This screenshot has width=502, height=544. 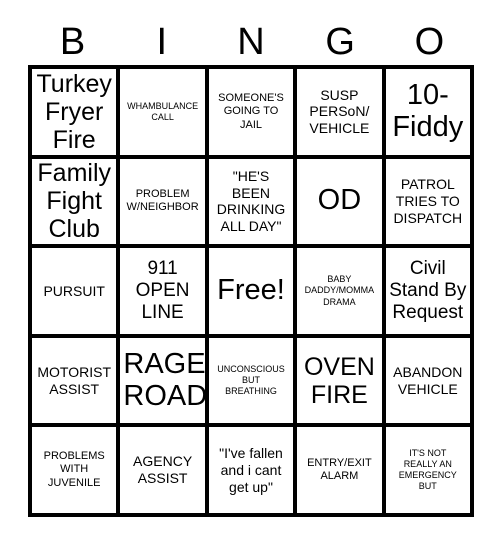 I want to click on bingo-cell-label: PATROL TRIES TO DISPATCH, so click(x=428, y=201).